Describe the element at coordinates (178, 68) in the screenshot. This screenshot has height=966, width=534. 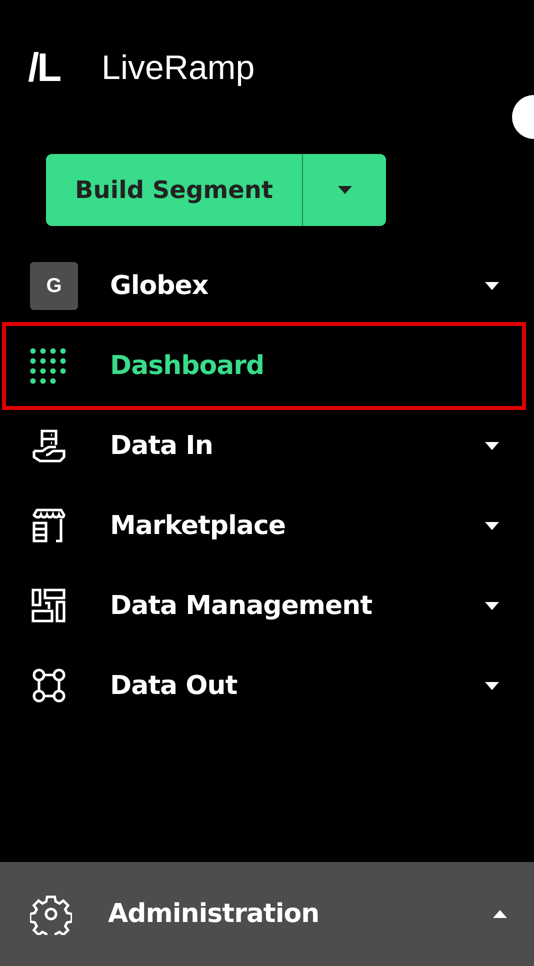
I see `brand-name: LiveRamp` at that location.